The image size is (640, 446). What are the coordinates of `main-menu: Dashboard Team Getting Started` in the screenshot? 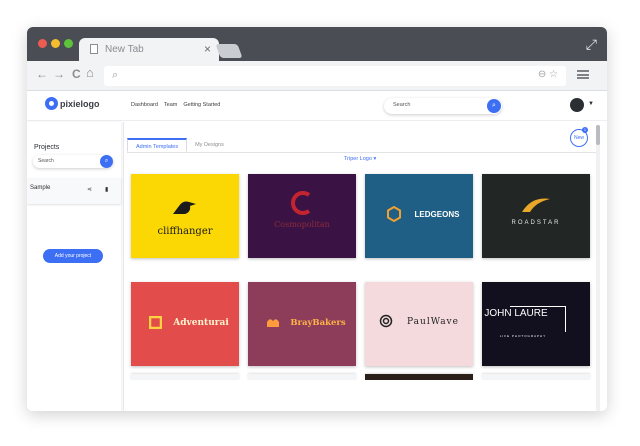 It's located at (175, 105).